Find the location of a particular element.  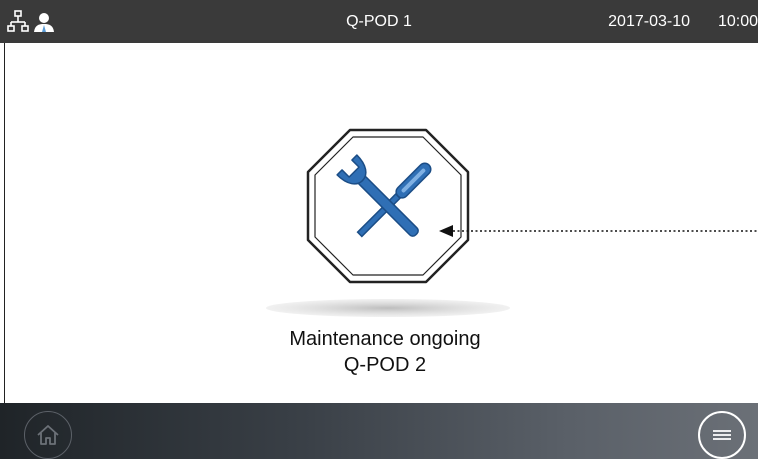

menu-icon is located at coordinates (722, 435).